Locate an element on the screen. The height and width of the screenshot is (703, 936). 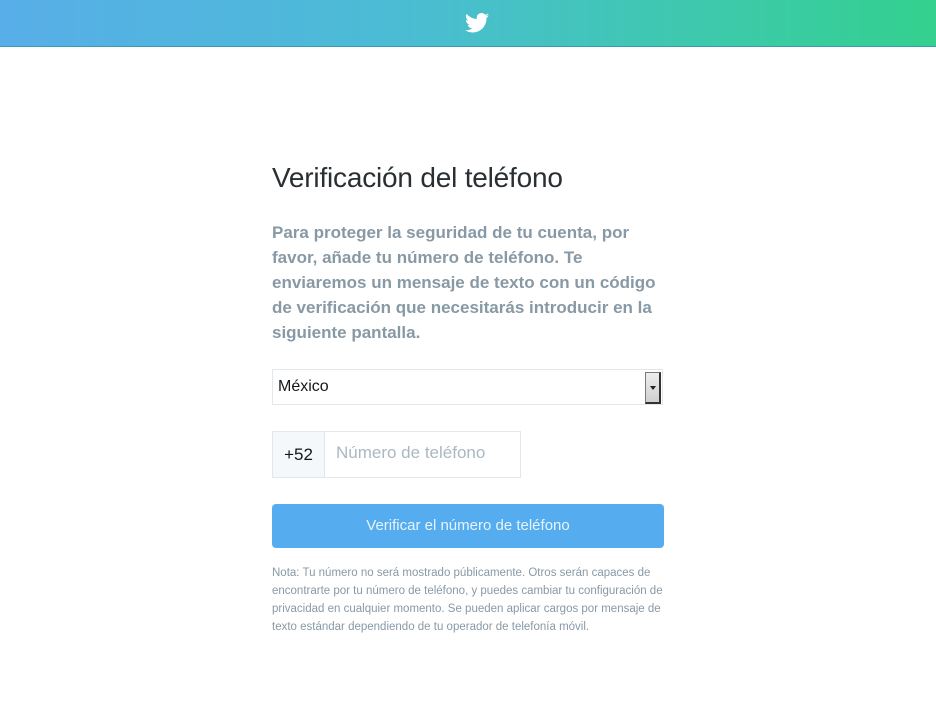
twitter-bird-icon is located at coordinates (477, 23).